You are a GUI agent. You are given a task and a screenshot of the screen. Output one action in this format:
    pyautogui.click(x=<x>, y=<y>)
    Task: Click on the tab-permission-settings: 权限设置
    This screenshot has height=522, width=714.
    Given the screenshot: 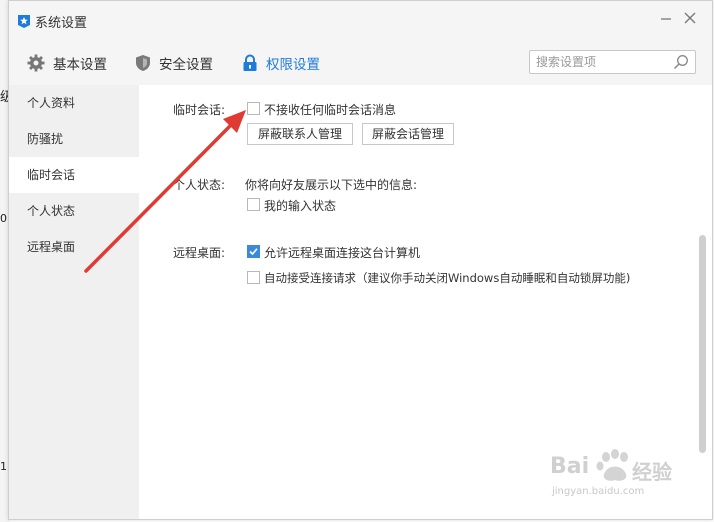 What is the action you would take?
    pyautogui.click(x=281, y=63)
    